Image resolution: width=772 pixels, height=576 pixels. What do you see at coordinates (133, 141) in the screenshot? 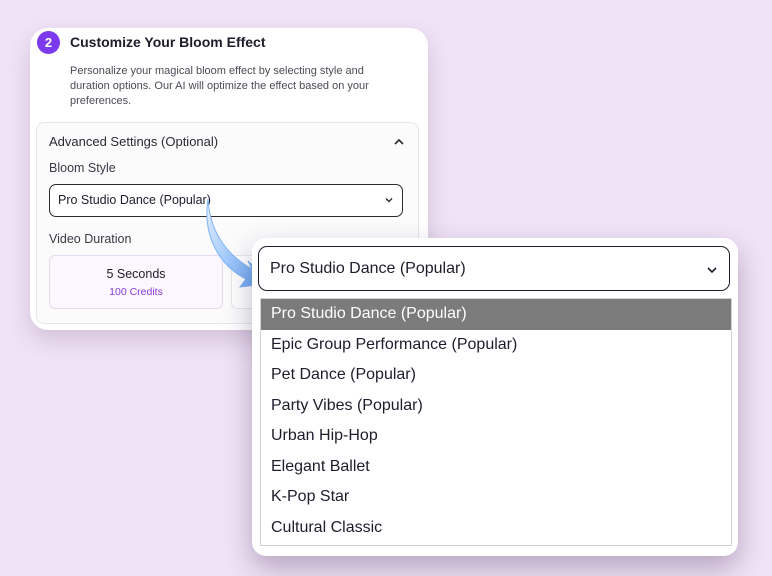
I see `advanced-settings-title: Advanced Settings (Optional)` at bounding box center [133, 141].